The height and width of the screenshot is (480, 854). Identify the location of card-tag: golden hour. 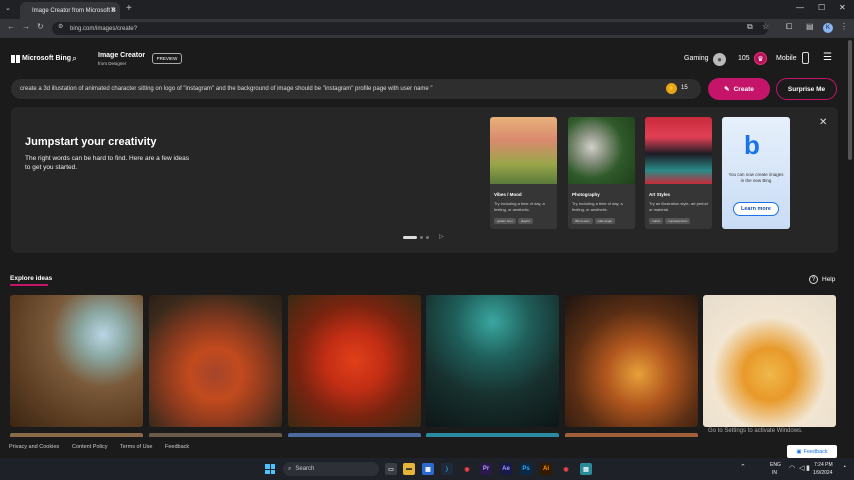
(505, 221).